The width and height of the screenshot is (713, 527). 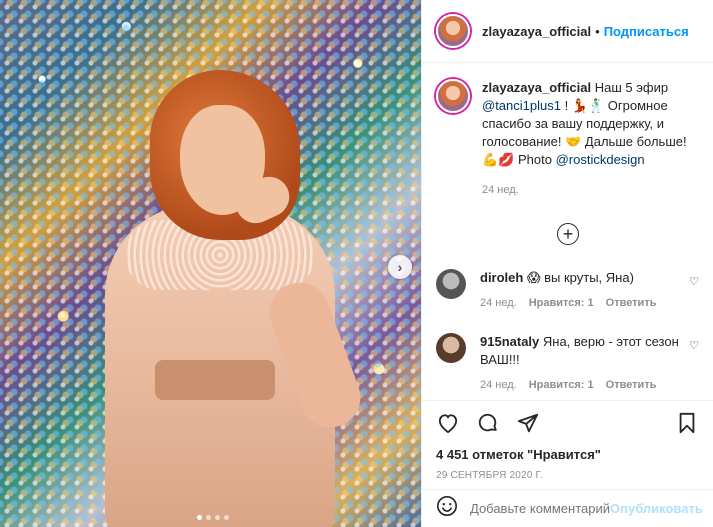 What do you see at coordinates (580, 351) in the screenshot?
I see `comment-text: 915nataly Яна, верю - этот сезон ВАШ!!!` at bounding box center [580, 351].